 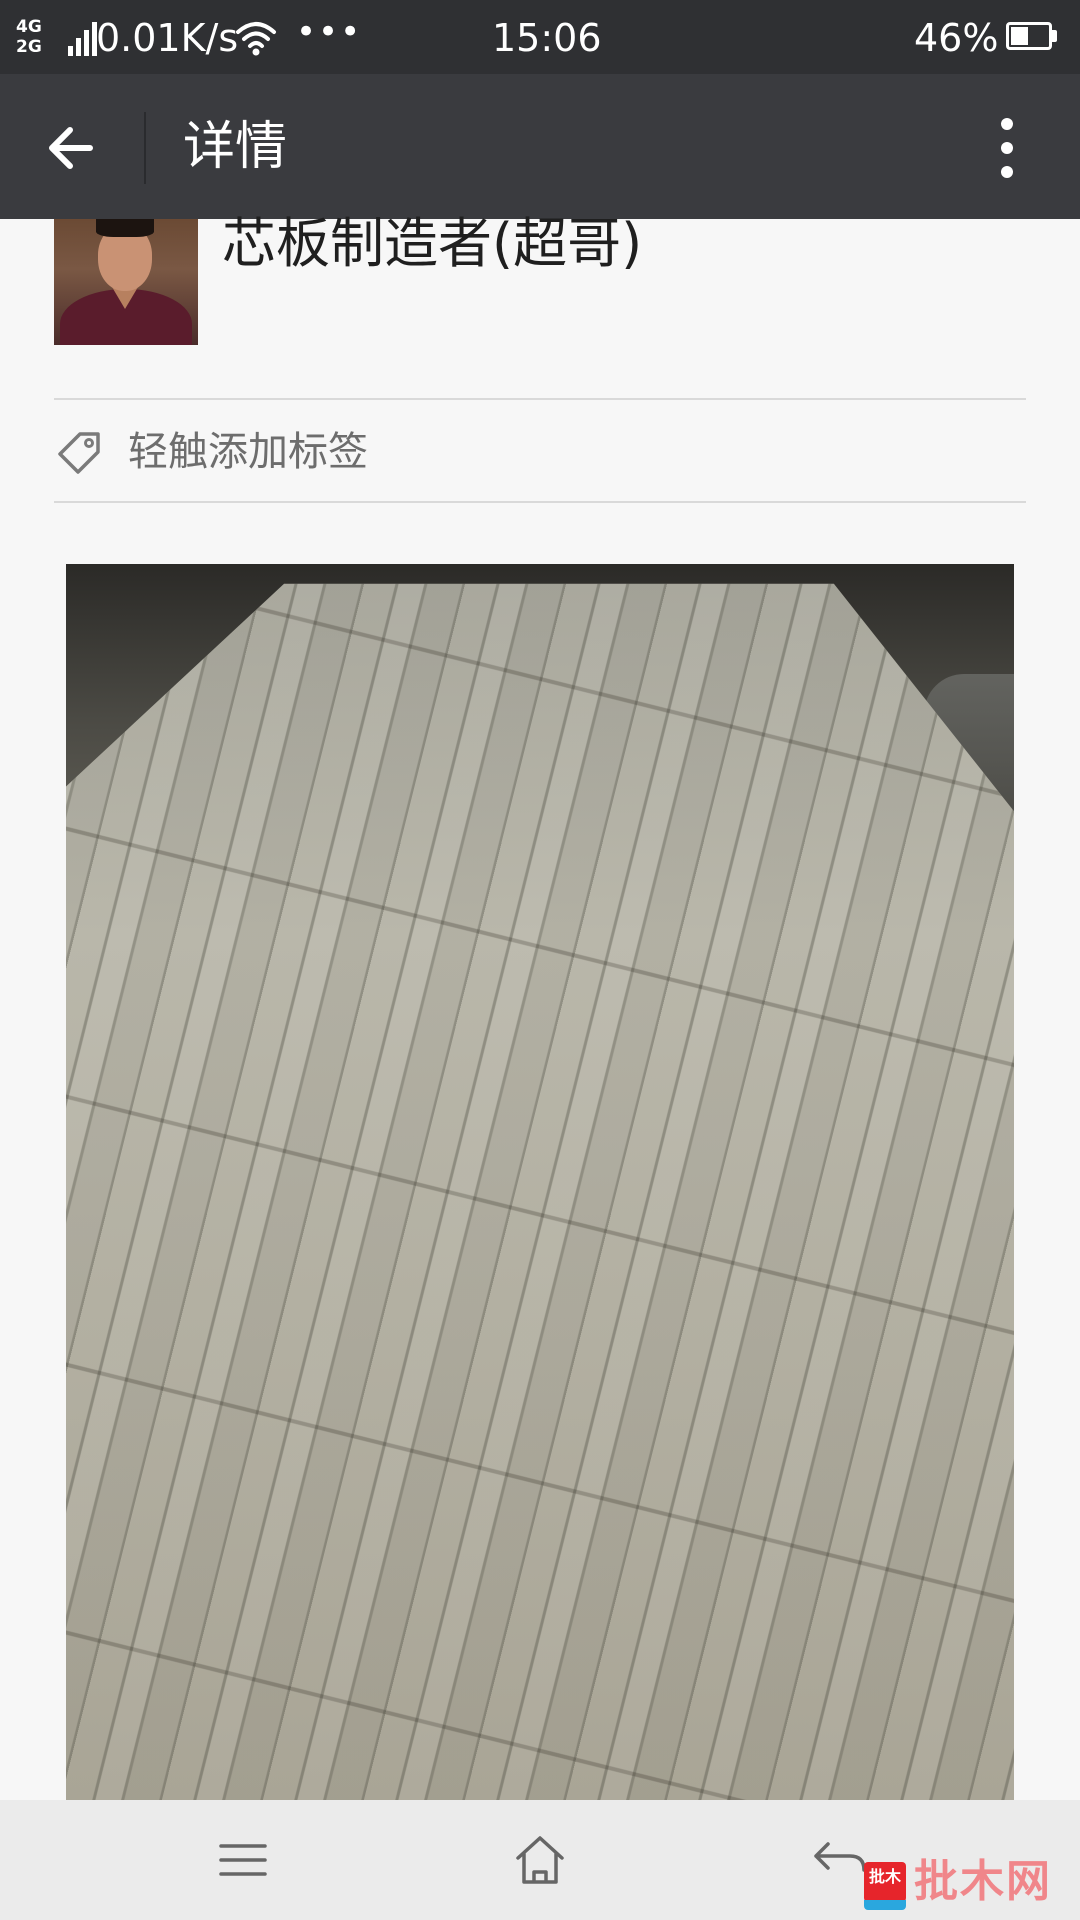 What do you see at coordinates (540, 1860) in the screenshot?
I see `home-icon` at bounding box center [540, 1860].